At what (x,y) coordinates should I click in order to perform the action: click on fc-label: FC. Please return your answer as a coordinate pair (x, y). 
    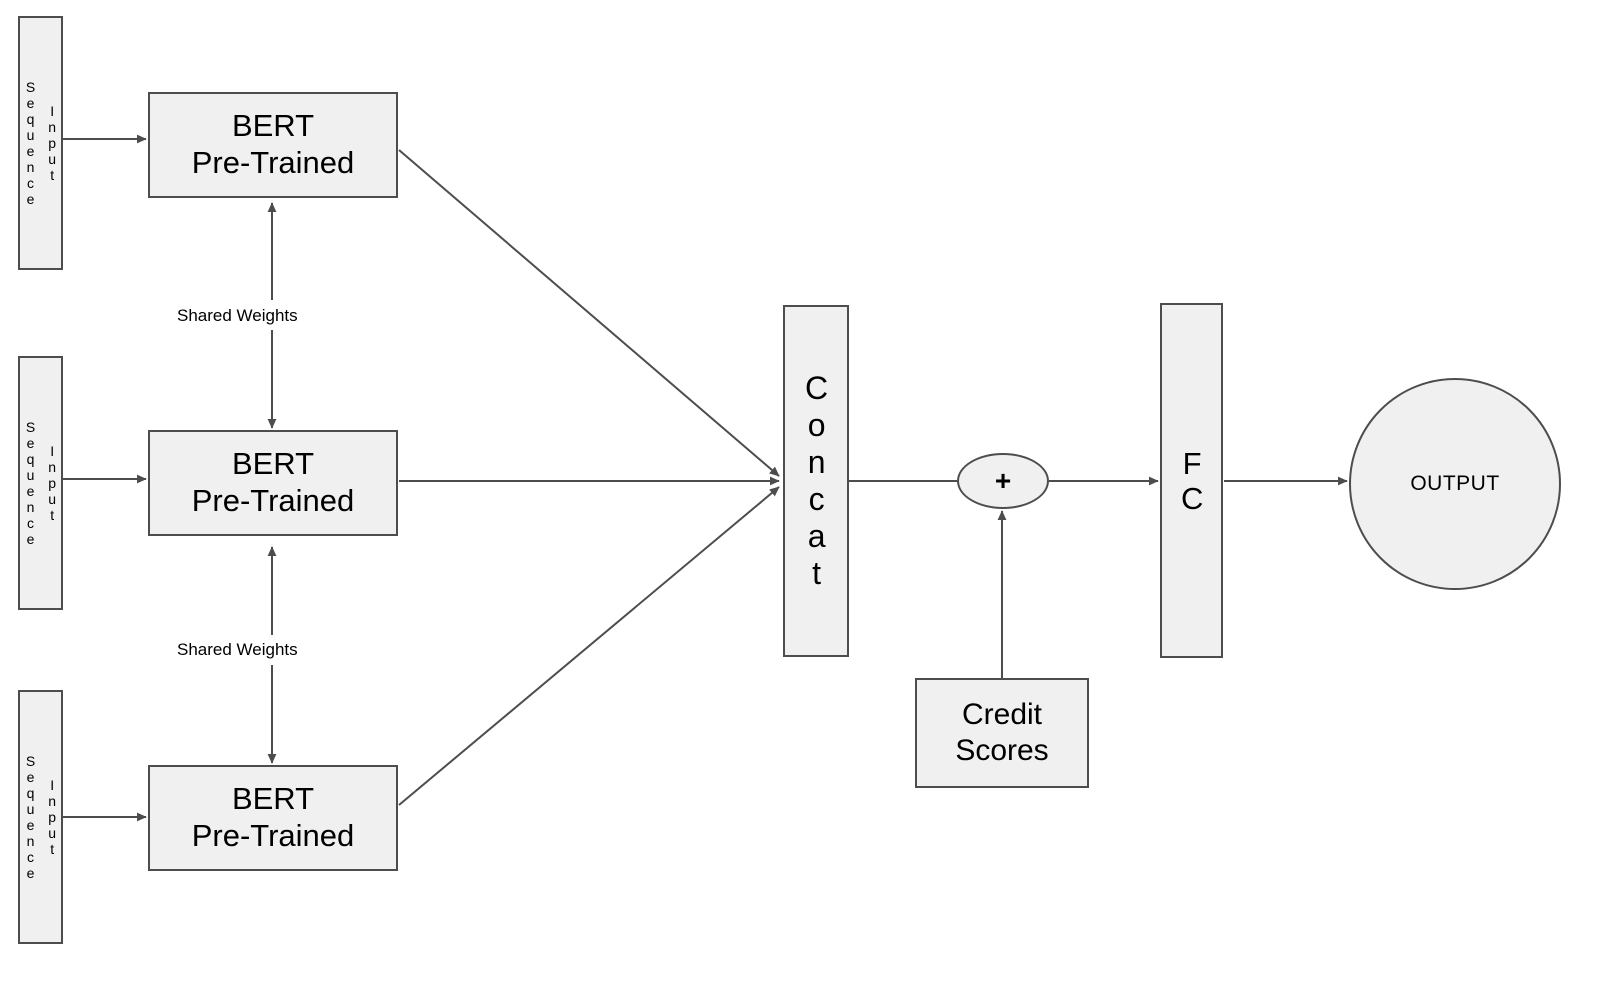
    Looking at the image, I should click on (1192, 480).